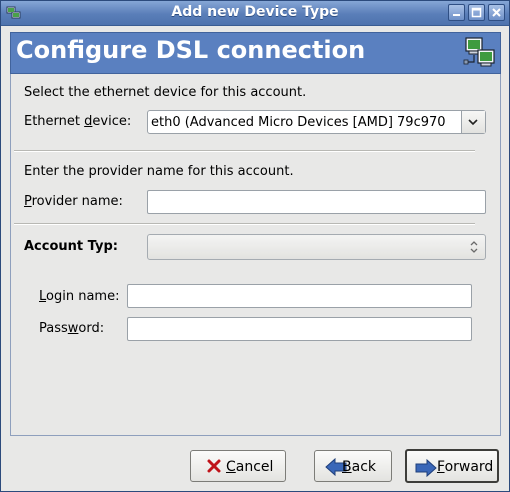  What do you see at coordinates (77, 201) in the screenshot?
I see `label-text: rovider name:` at bounding box center [77, 201].